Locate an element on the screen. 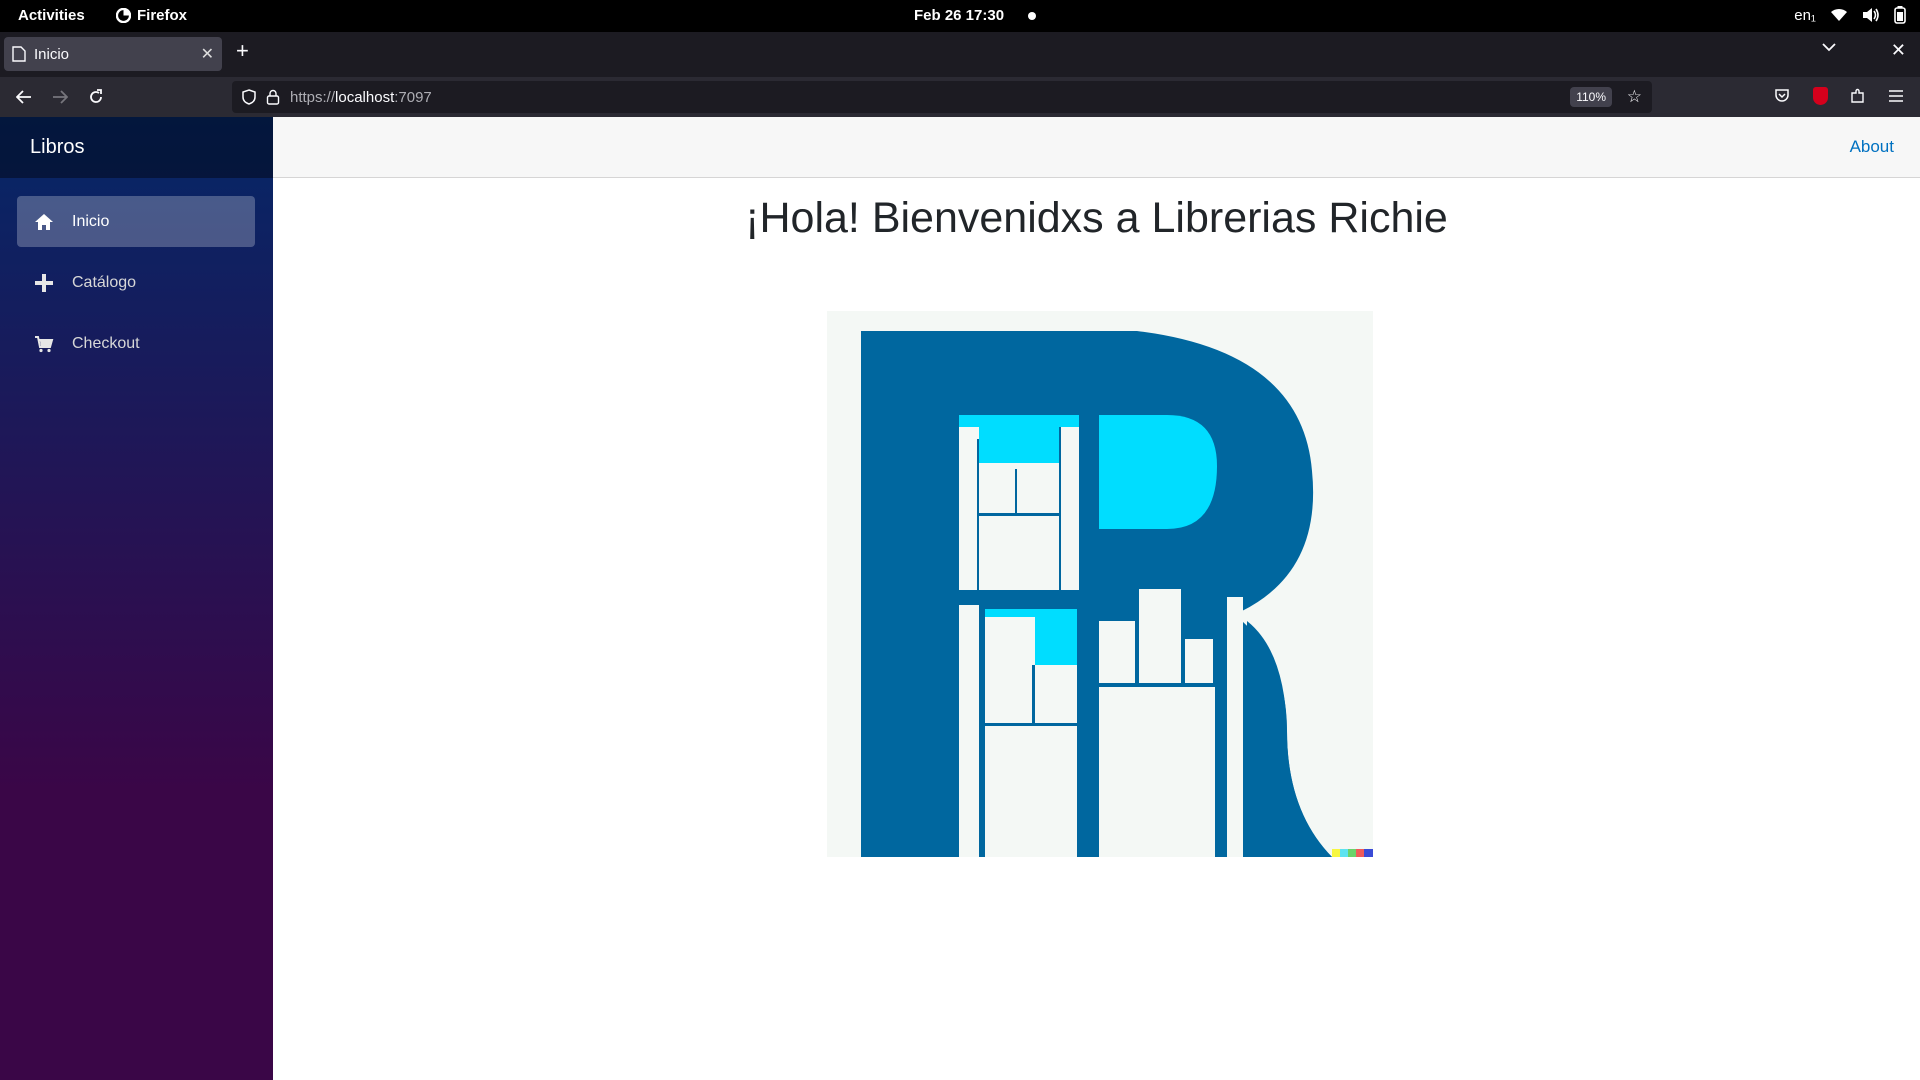 The height and width of the screenshot is (1080, 1920). lock-icon is located at coordinates (273, 97).